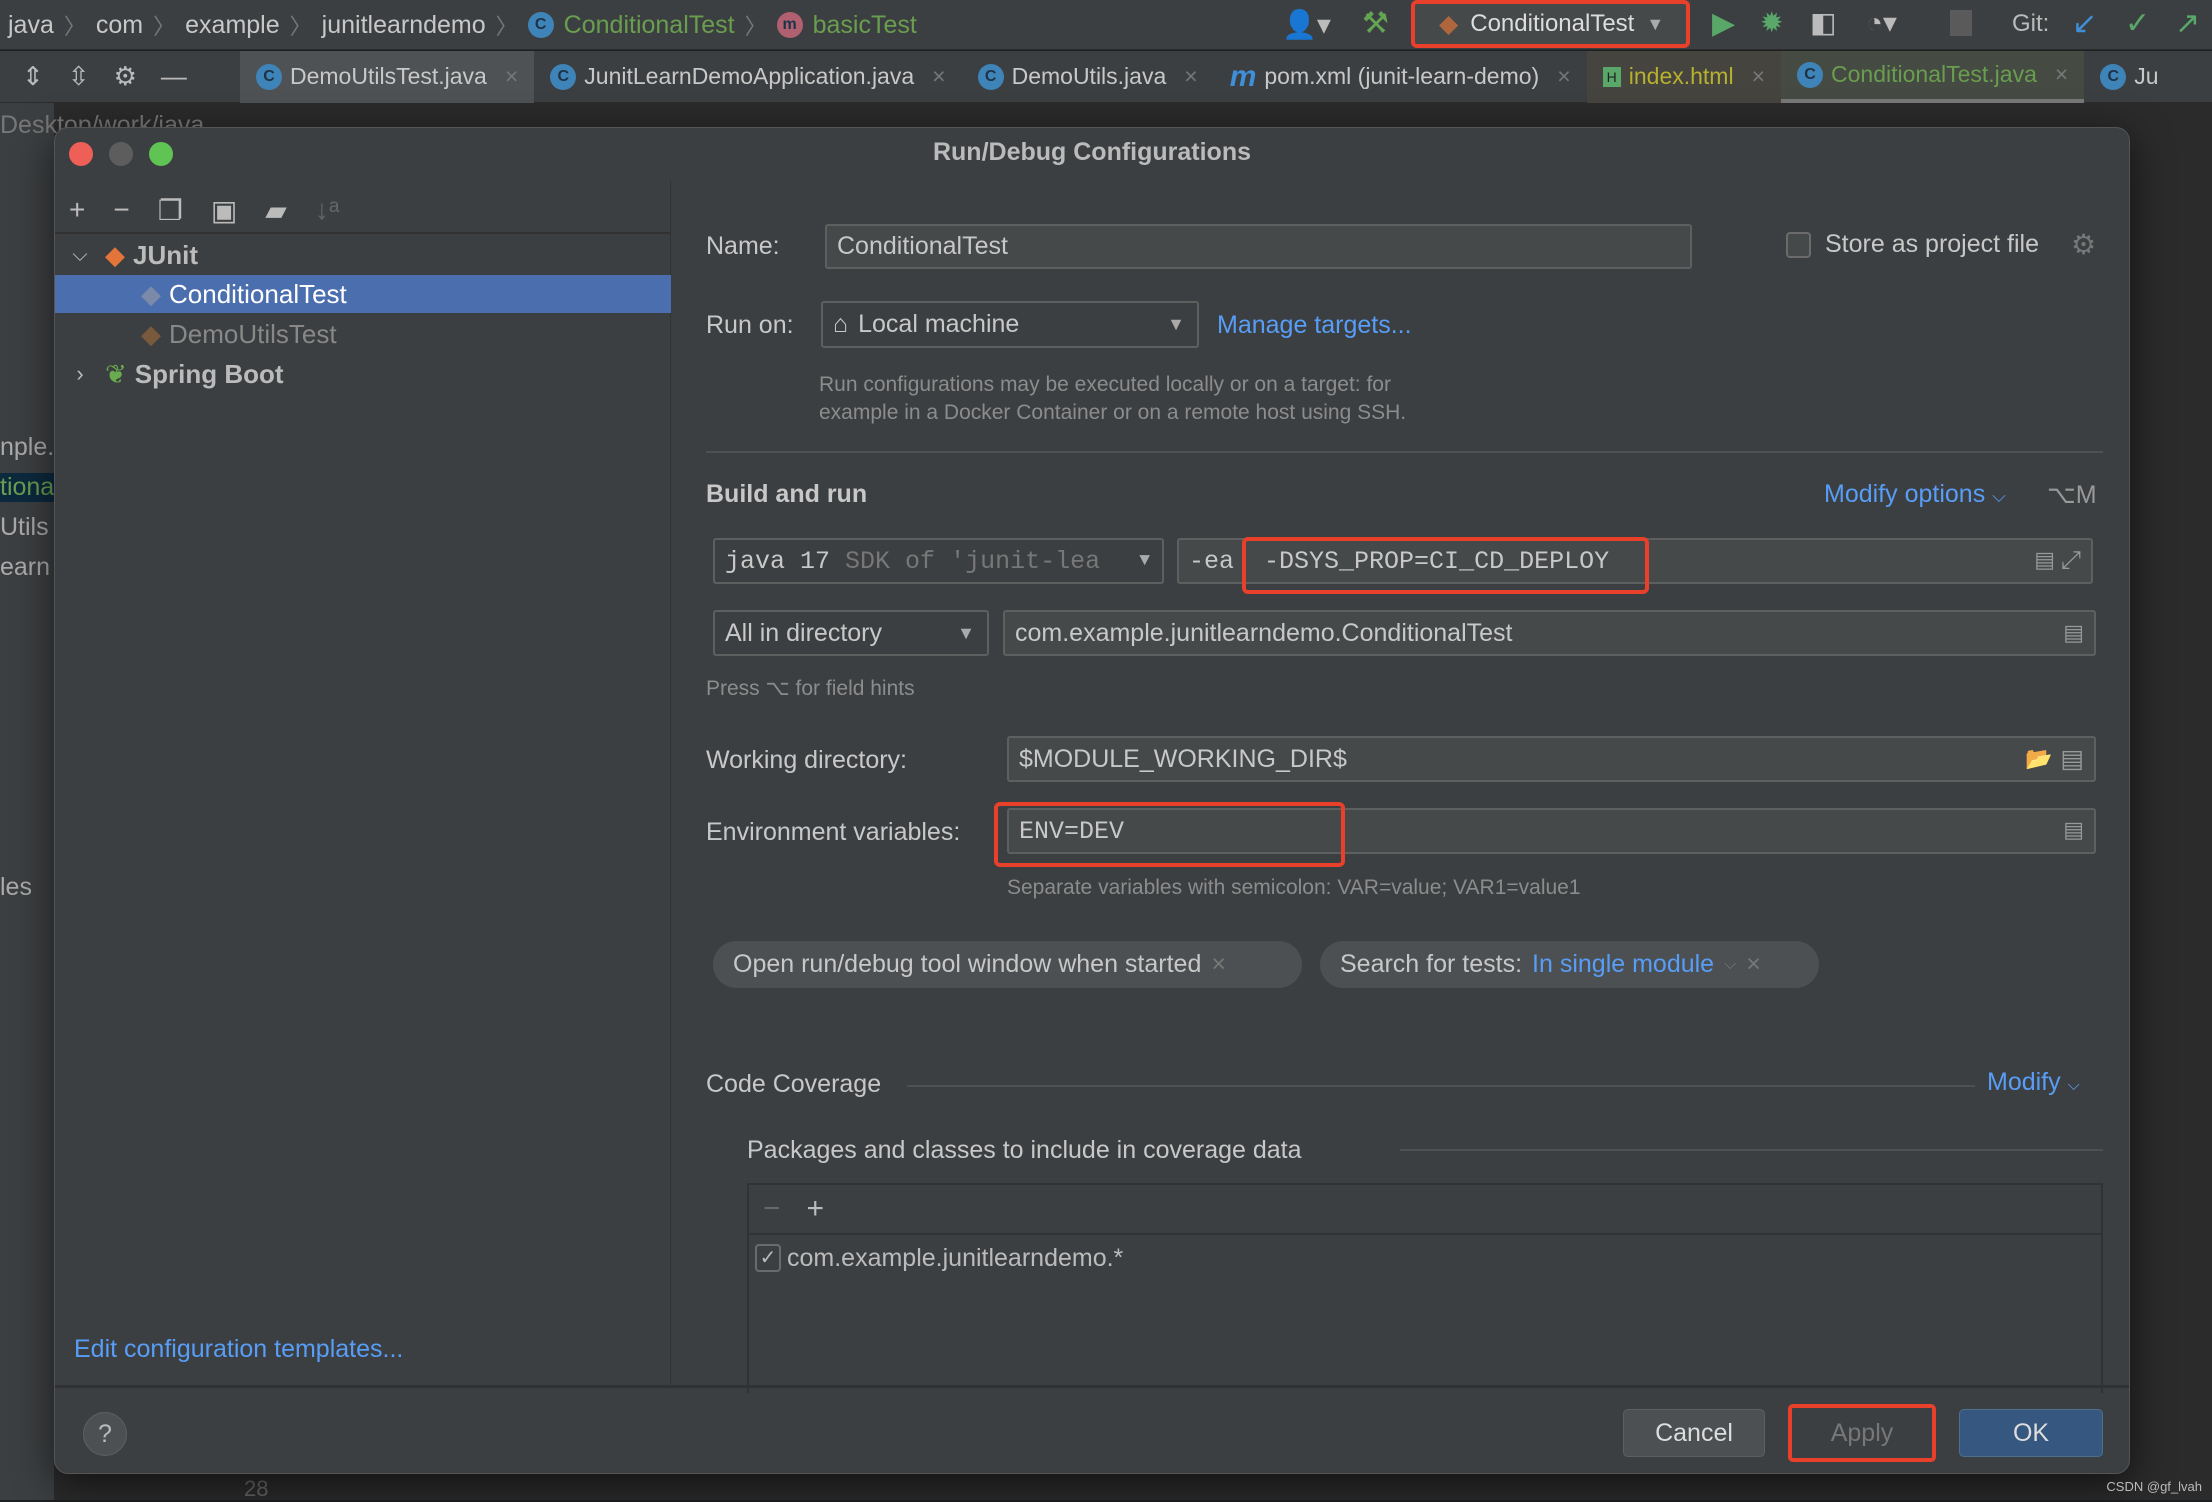  What do you see at coordinates (1961, 23) in the screenshot?
I see `stop-icon` at bounding box center [1961, 23].